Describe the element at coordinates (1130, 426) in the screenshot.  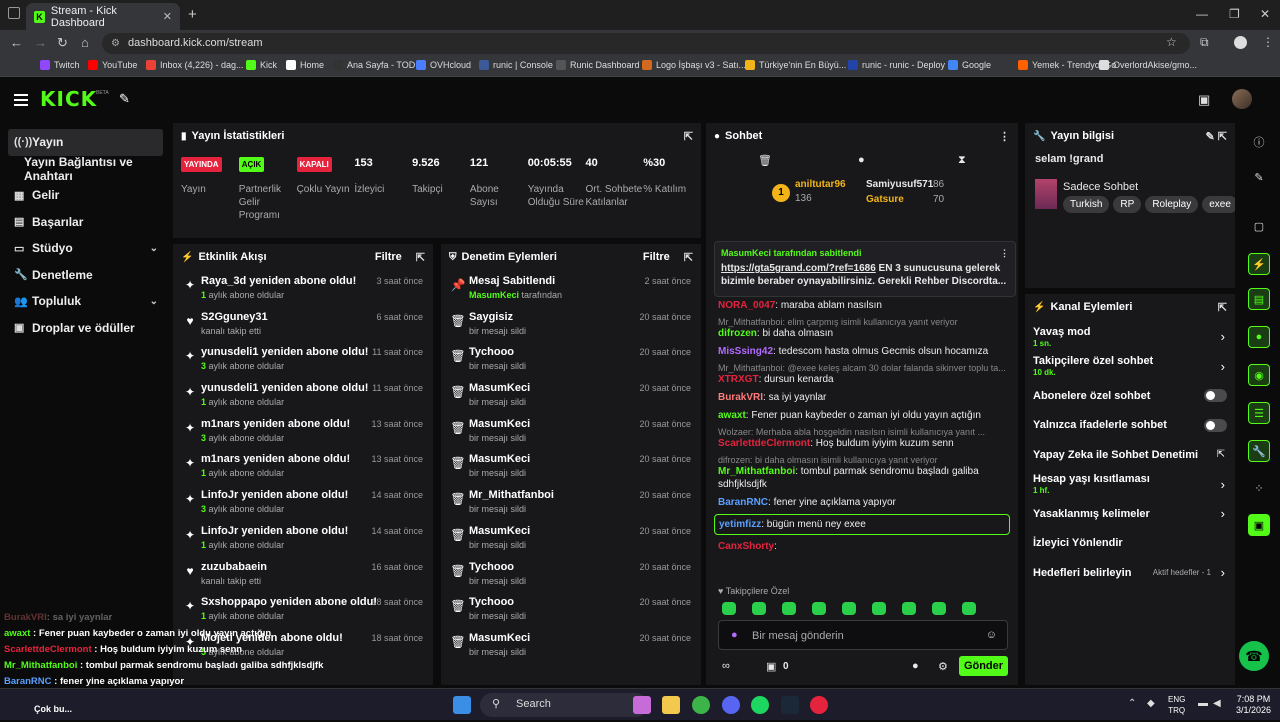
I see `channel-action: Yalnızca ifadelerle sohbet` at that location.